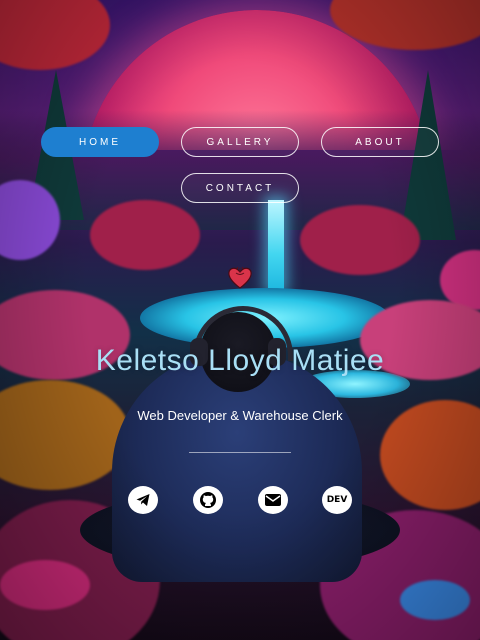  What do you see at coordinates (240, 142) in the screenshot?
I see `nav-gallery-button: GALLERY` at bounding box center [240, 142].